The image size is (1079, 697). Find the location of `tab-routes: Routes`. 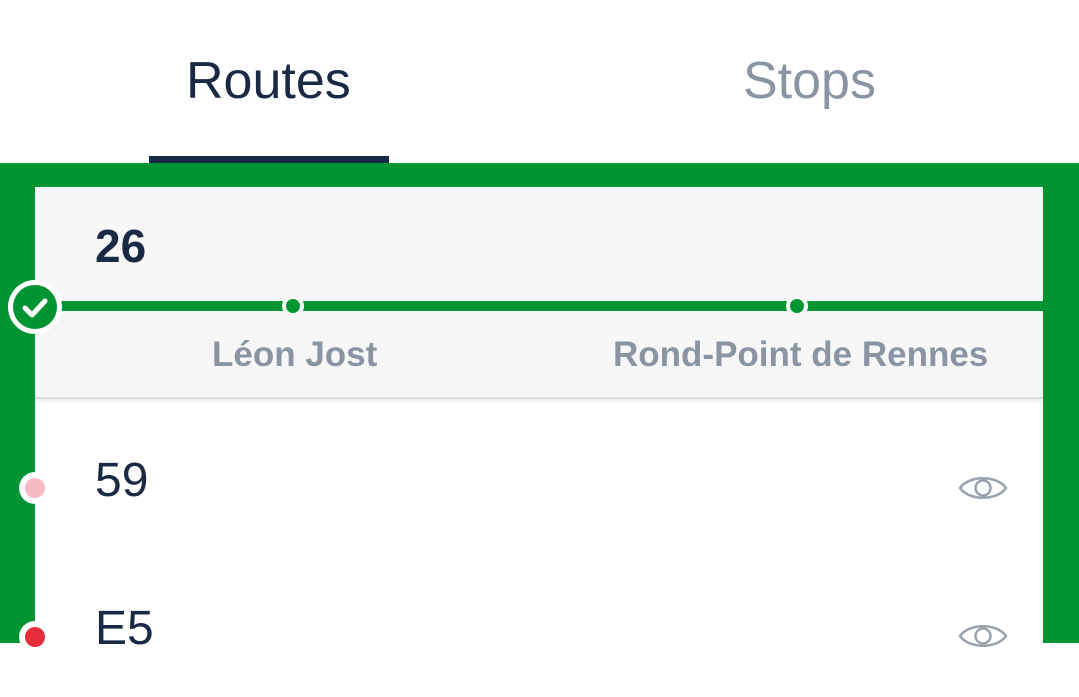

tab-routes: Routes is located at coordinates (268, 81).